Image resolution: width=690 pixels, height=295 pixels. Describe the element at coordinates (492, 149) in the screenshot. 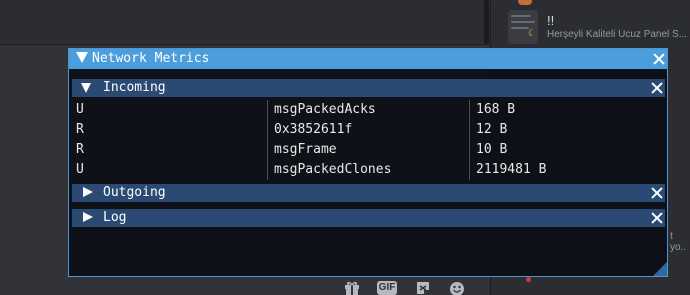

I see `size-cell: 10 B` at that location.